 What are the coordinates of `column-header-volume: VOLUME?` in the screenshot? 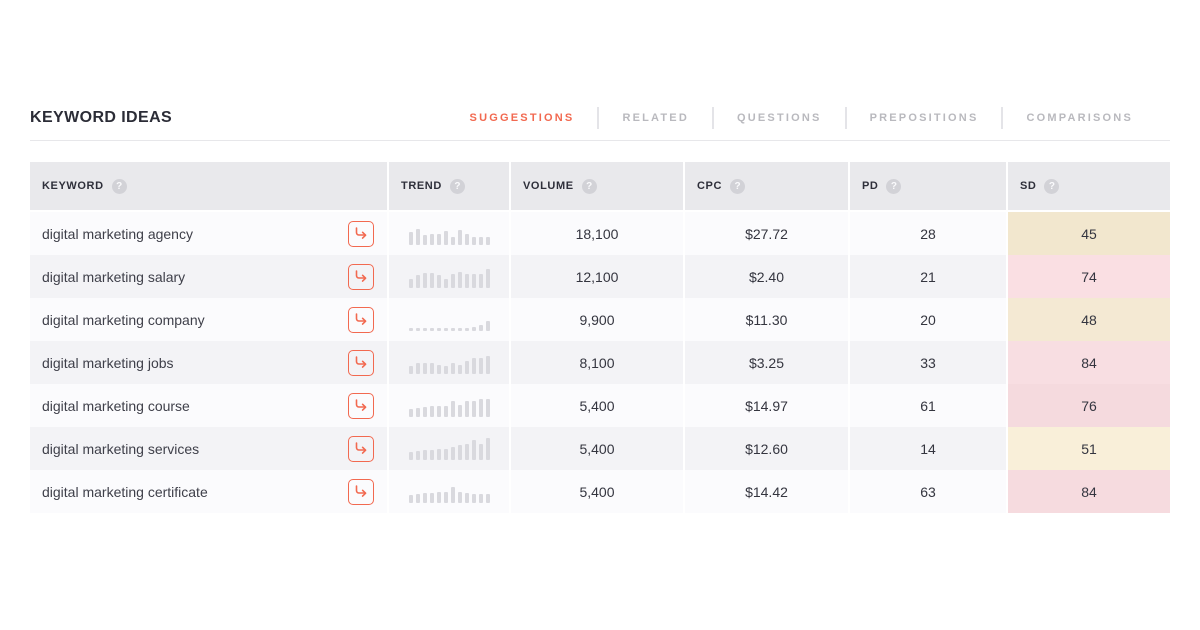 It's located at (597, 186).